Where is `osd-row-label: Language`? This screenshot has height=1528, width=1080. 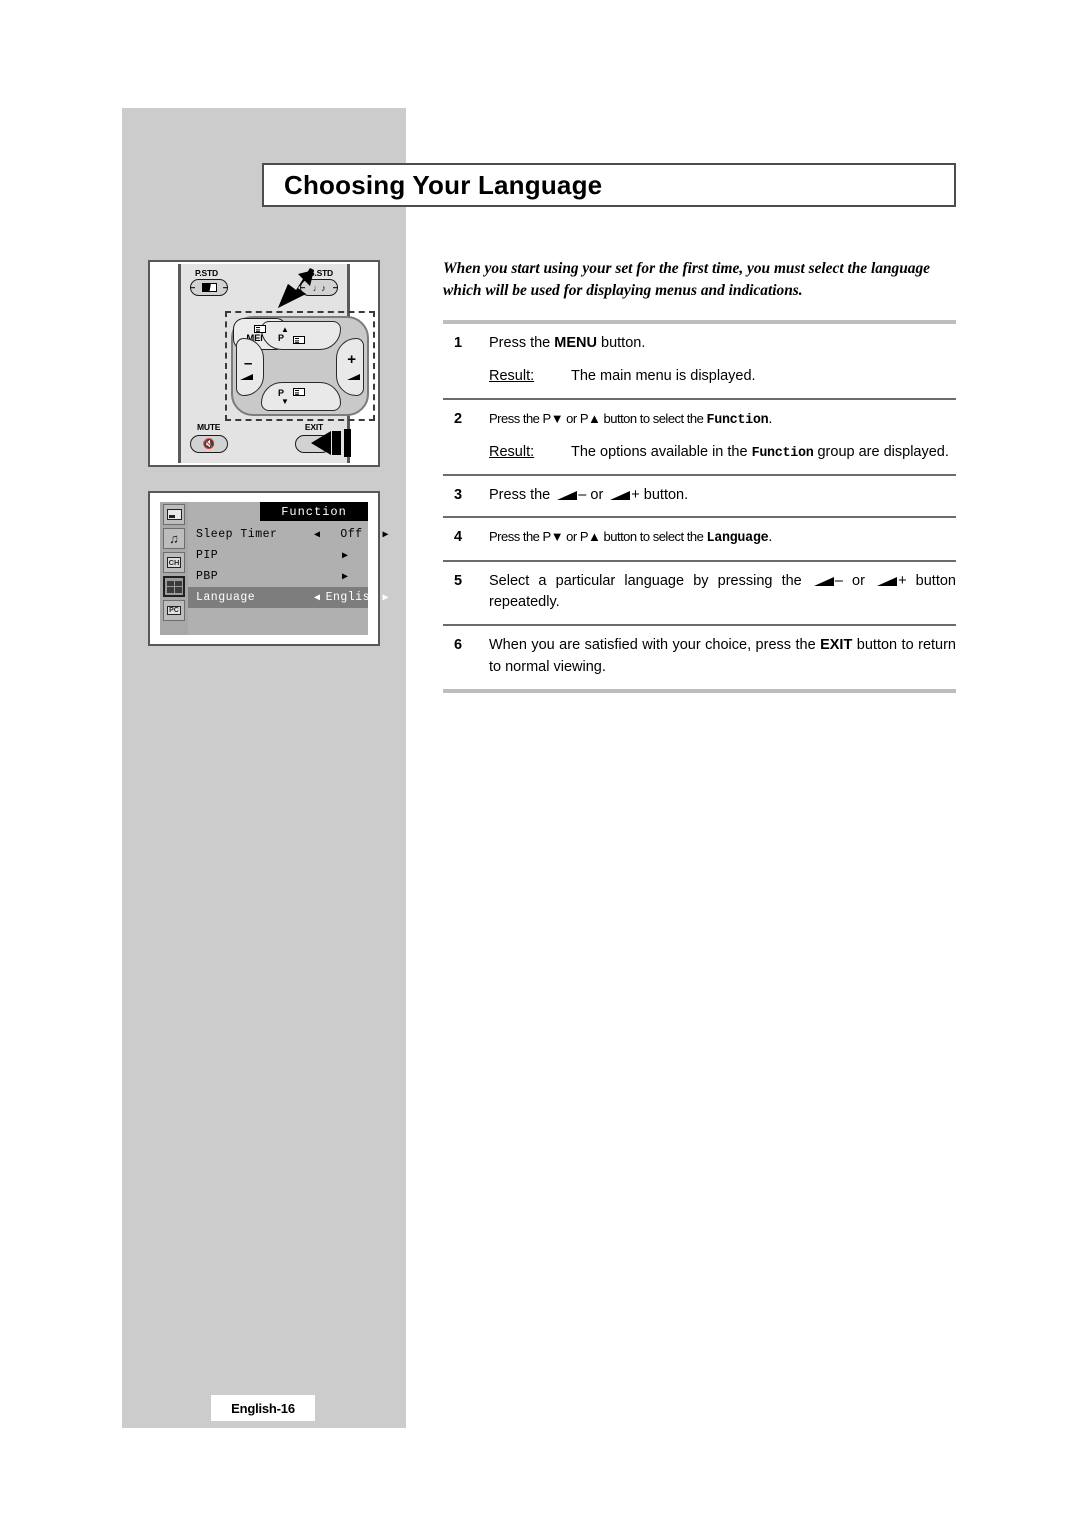 osd-row-label: Language is located at coordinates (226, 597).